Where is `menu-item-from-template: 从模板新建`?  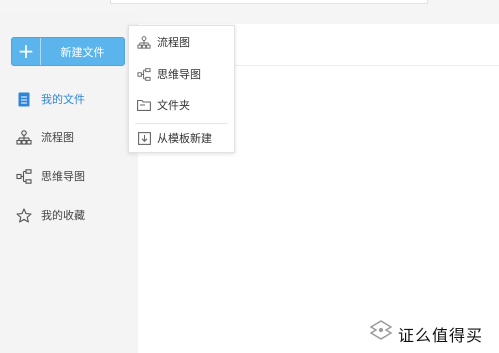 menu-item-from-template: 从模板新建 is located at coordinates (181, 138).